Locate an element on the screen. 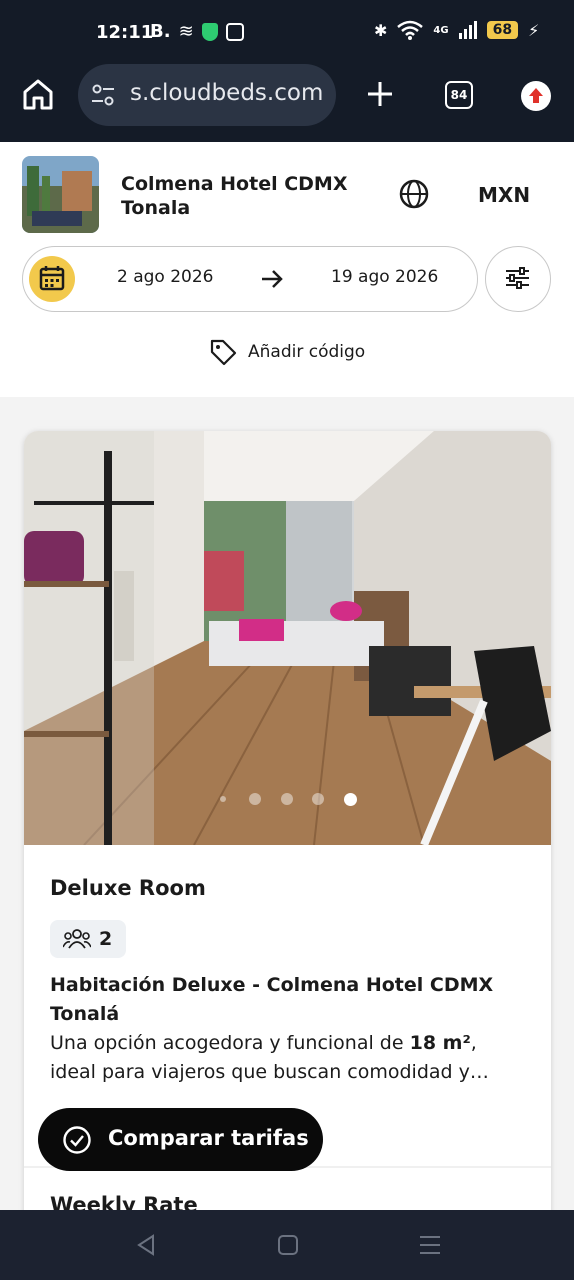 Image resolution: width=574 pixels, height=1280 pixels. url-text: s.cloudbeds.com is located at coordinates (227, 93).